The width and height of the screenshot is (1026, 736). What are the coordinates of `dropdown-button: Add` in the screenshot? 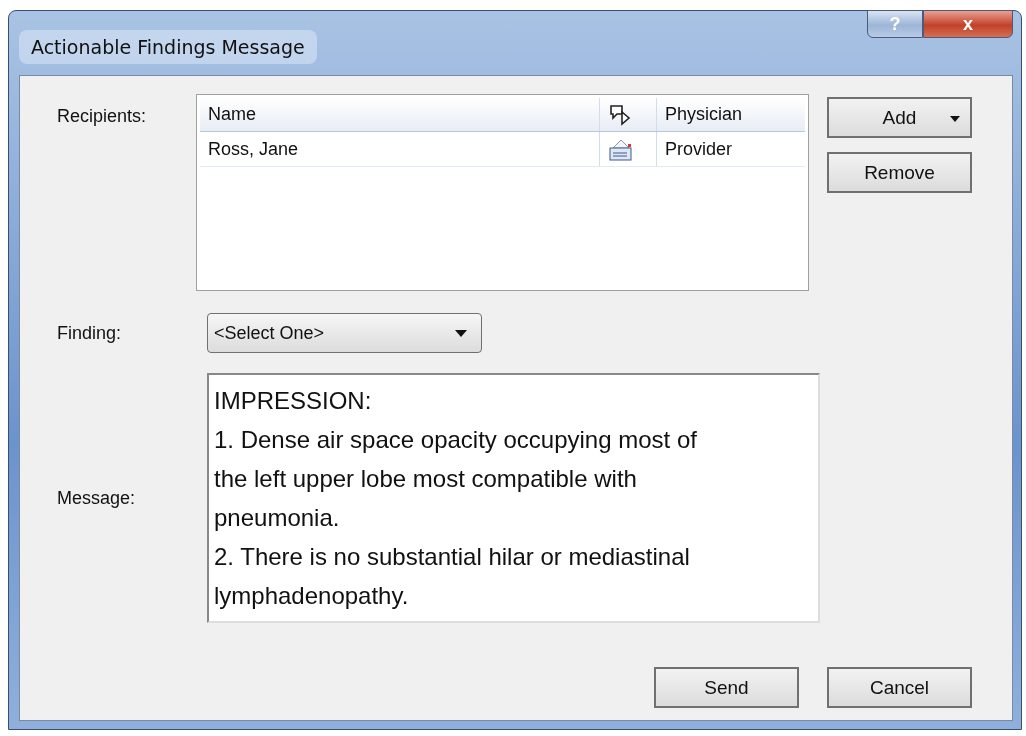 It's located at (899, 117).